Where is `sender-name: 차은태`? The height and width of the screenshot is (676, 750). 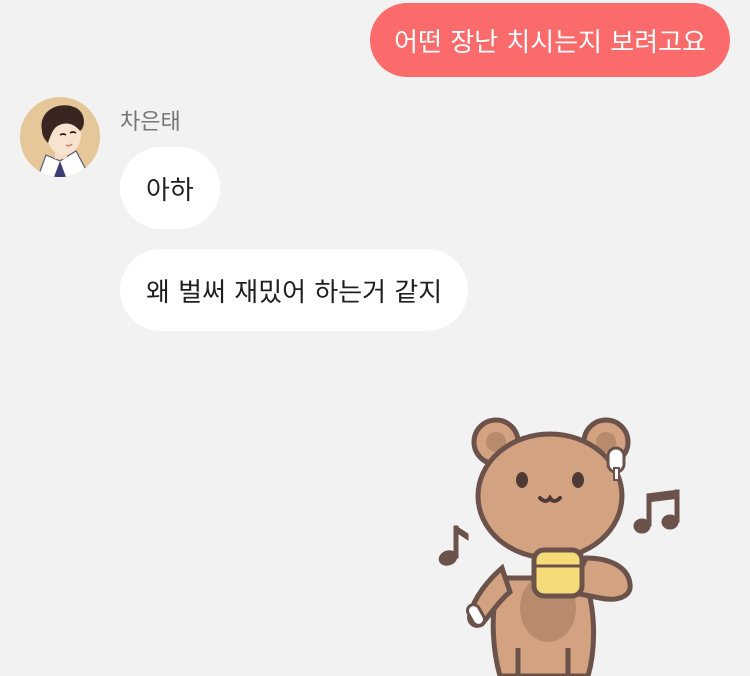 sender-name: 차은태 is located at coordinates (150, 122).